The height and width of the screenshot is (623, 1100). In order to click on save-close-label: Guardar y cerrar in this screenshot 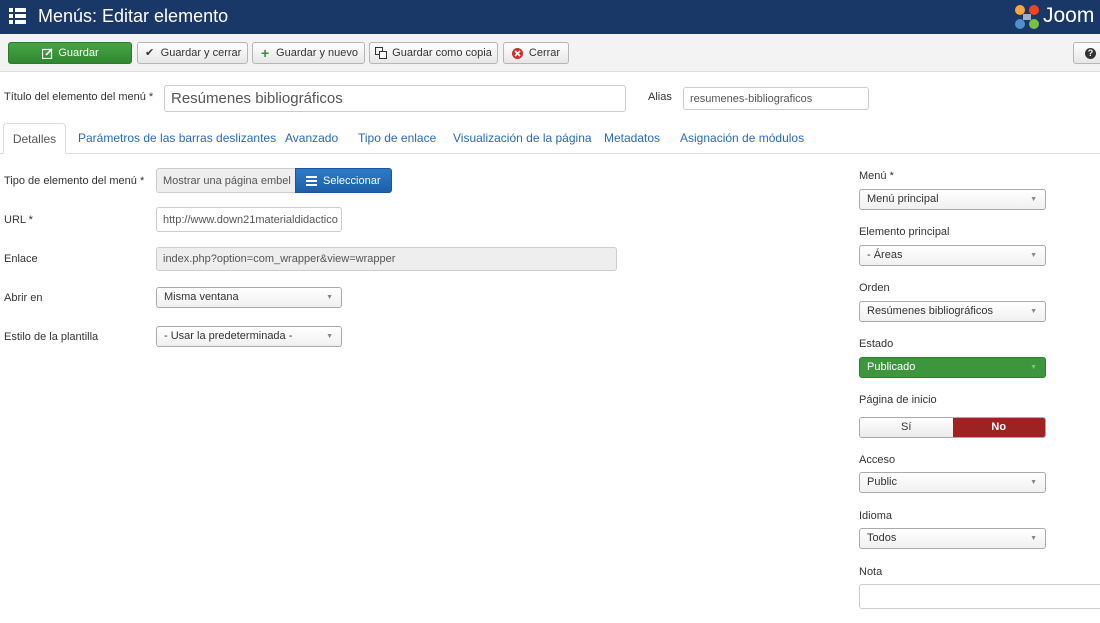, I will do `click(201, 53)`.